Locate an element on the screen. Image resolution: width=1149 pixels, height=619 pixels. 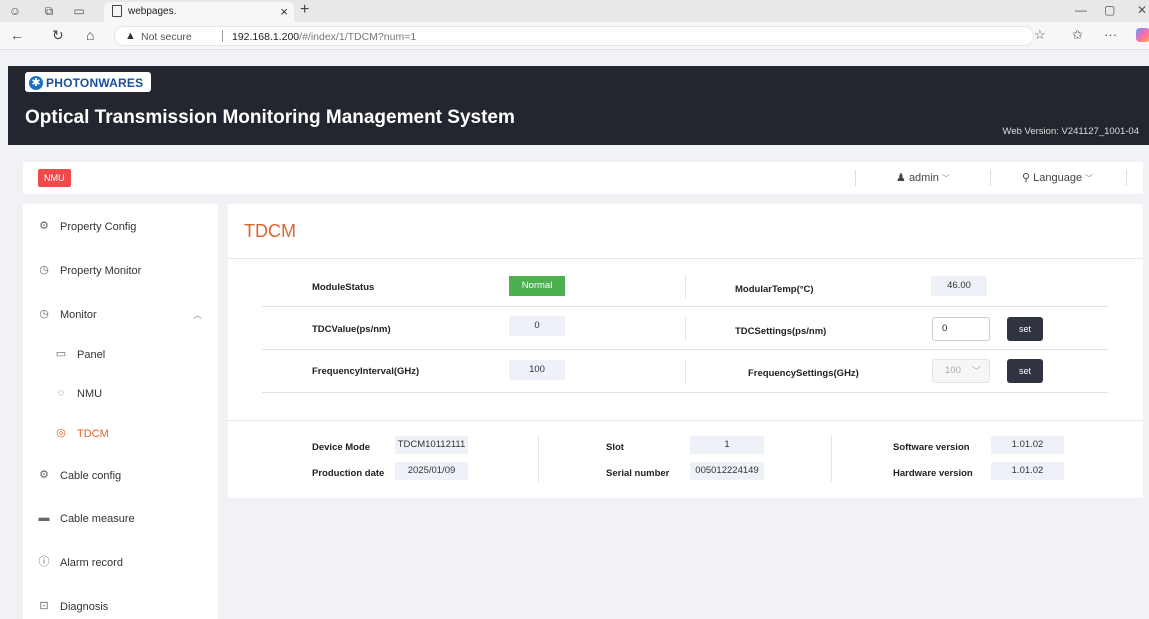
sidebar-item-cable-measure: ▬ Cable measure is located at coordinates (120, 520).